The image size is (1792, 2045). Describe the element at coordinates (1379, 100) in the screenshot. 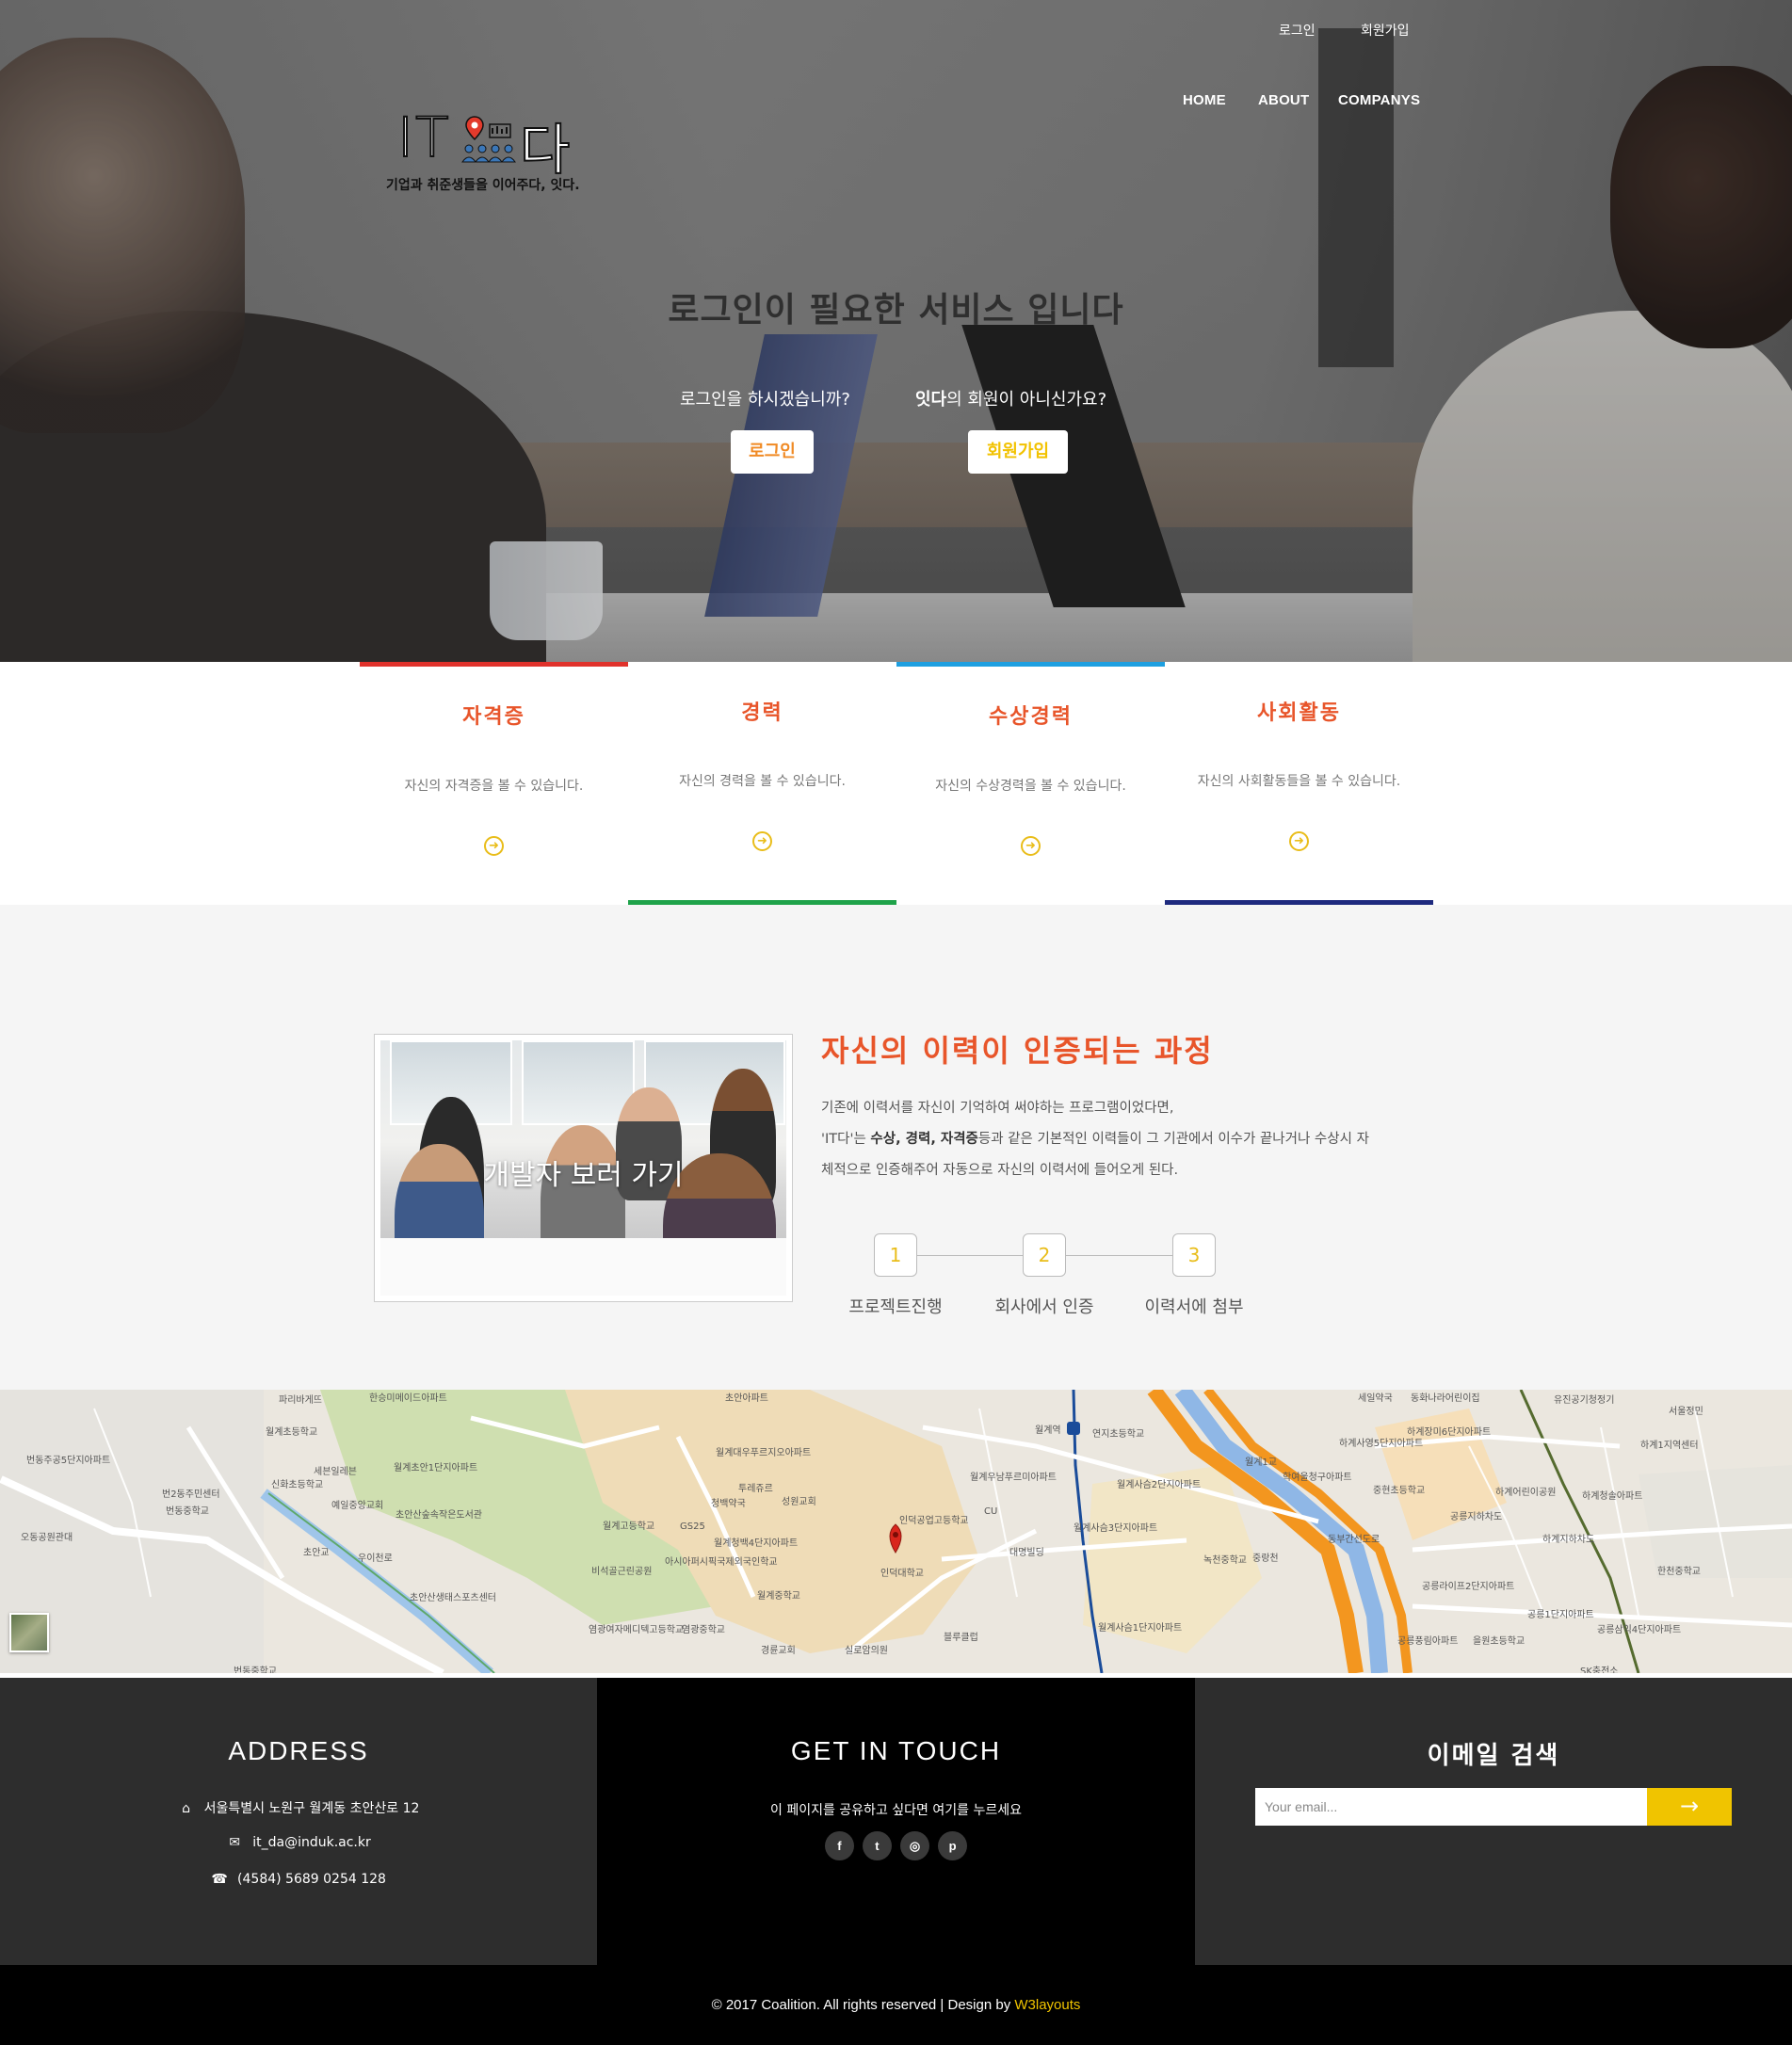

I see `nav-companys: COMPANYS` at that location.